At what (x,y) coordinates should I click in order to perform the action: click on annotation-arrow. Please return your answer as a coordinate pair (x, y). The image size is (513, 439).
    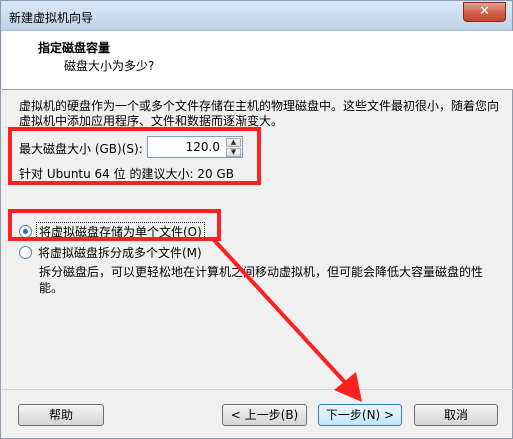
    Looking at the image, I should click on (287, 320).